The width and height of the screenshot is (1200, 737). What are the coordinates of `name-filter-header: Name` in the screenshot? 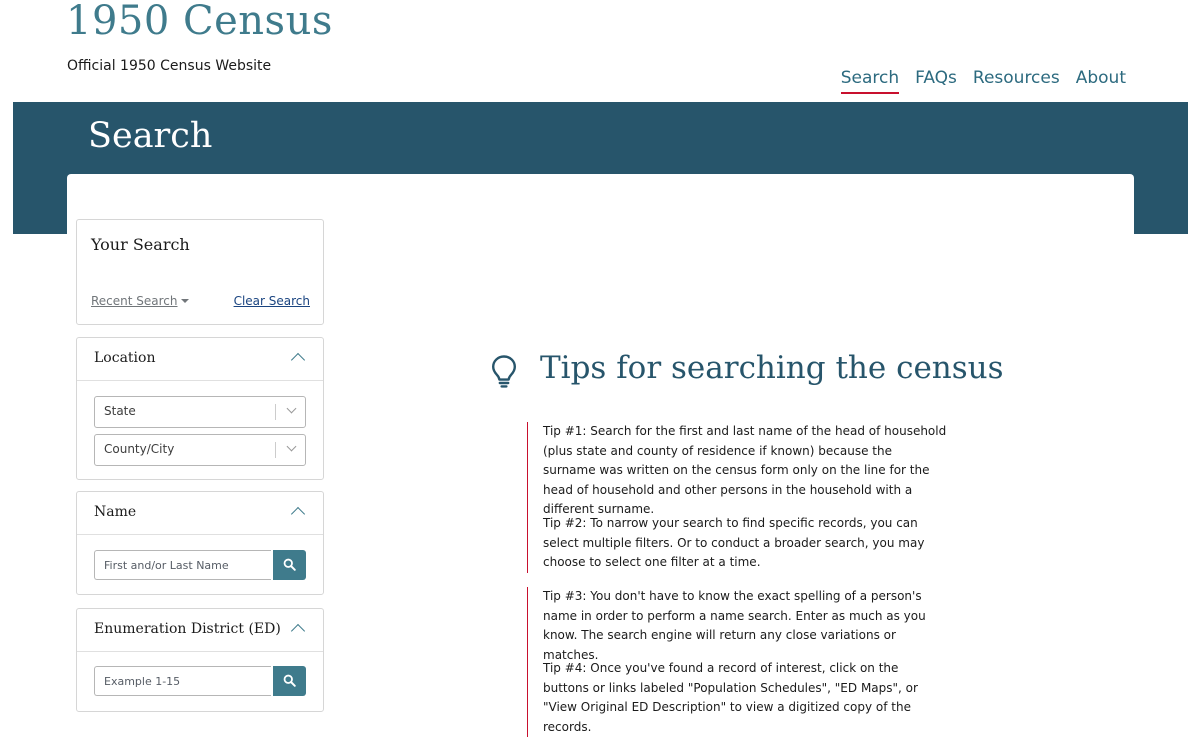 It's located at (200, 513).